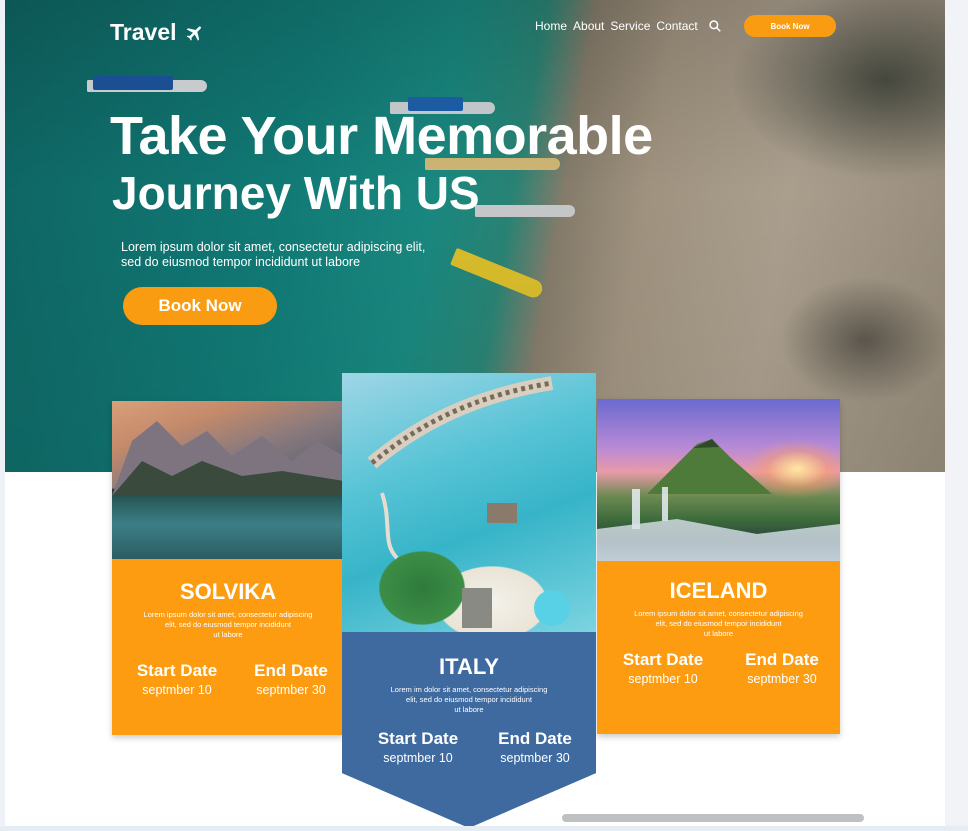  Describe the element at coordinates (296, 193) in the screenshot. I see `hero-title-line2: Journey With US` at that location.